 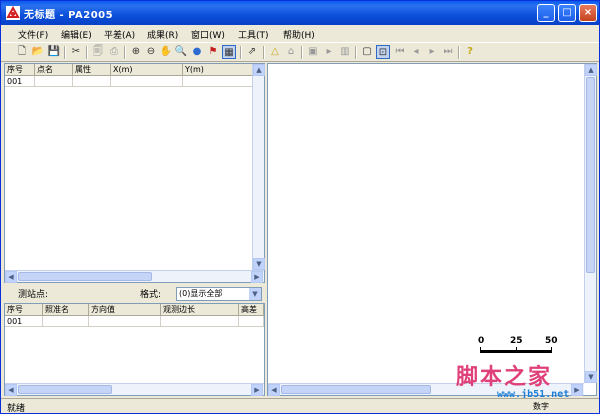 I want to click on menu-adjust: 平差(A), so click(x=119, y=34).